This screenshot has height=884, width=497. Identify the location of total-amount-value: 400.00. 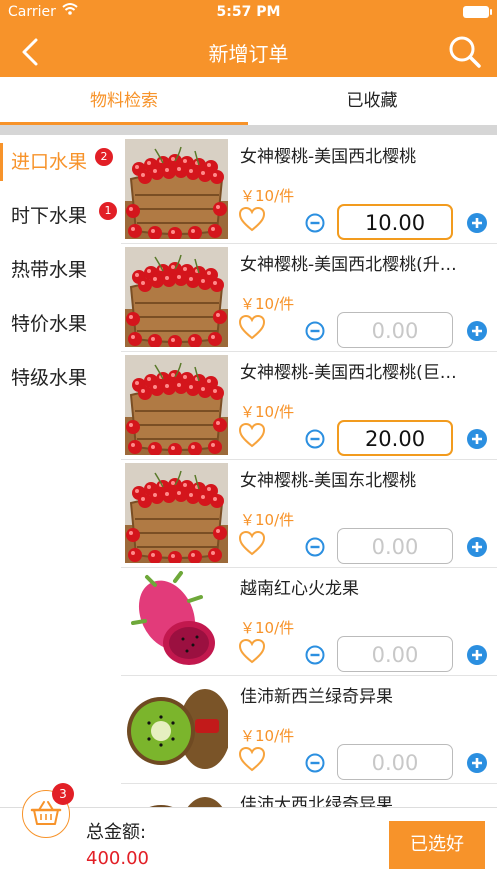
(117, 858).